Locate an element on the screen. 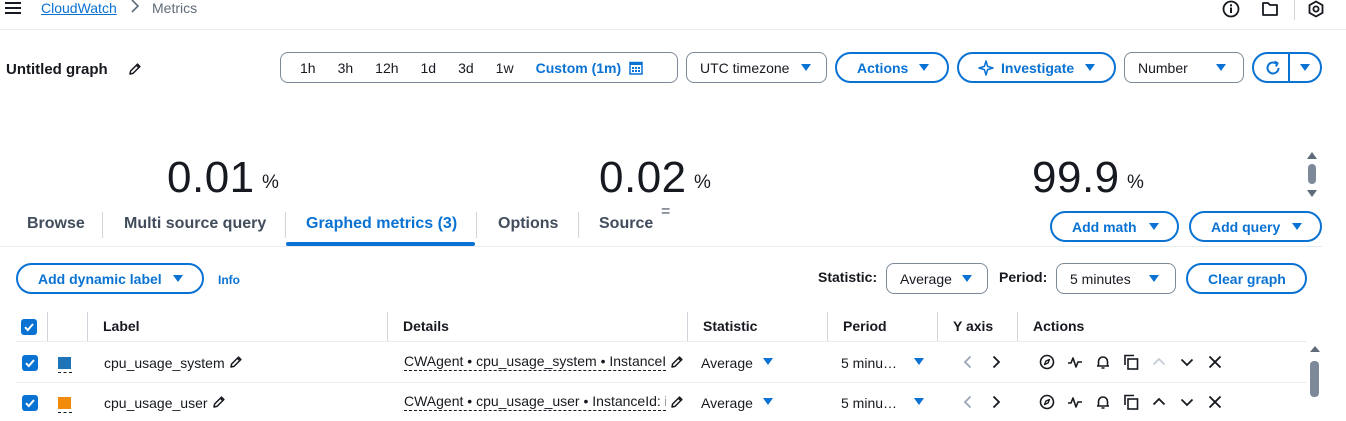 This screenshot has height=421, width=1346. edit-title-pencil-icon is located at coordinates (135, 69).